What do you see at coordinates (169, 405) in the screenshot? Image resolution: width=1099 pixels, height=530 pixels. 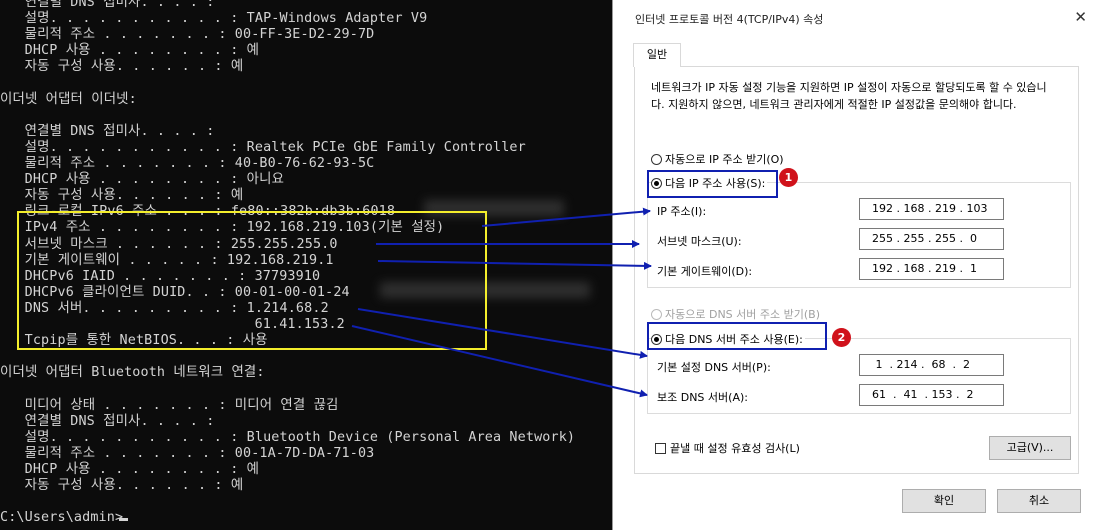 I see `console-line: 미디어 상태 . . . . . . . : 미디어 연결 끊김` at bounding box center [169, 405].